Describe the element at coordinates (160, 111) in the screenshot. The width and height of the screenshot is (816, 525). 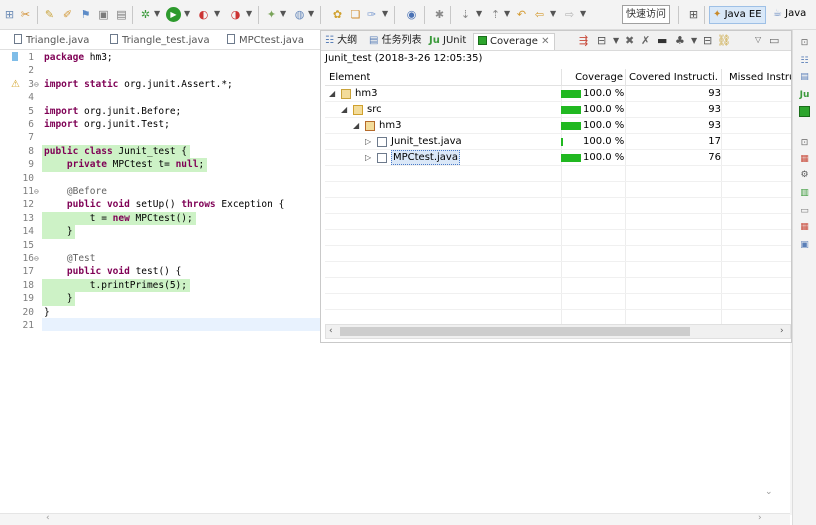
I see `code-line: 5 import org.junit.Before;` at that location.